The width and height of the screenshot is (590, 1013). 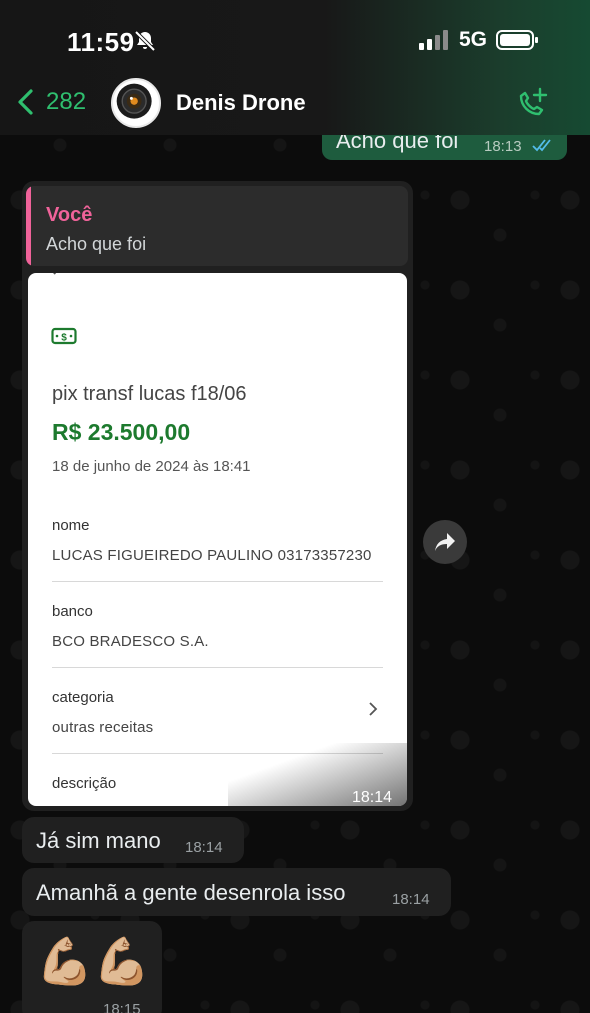 What do you see at coordinates (151, 466) in the screenshot?
I see `receipt-date: 18 de junho de 2024 às 18:41` at bounding box center [151, 466].